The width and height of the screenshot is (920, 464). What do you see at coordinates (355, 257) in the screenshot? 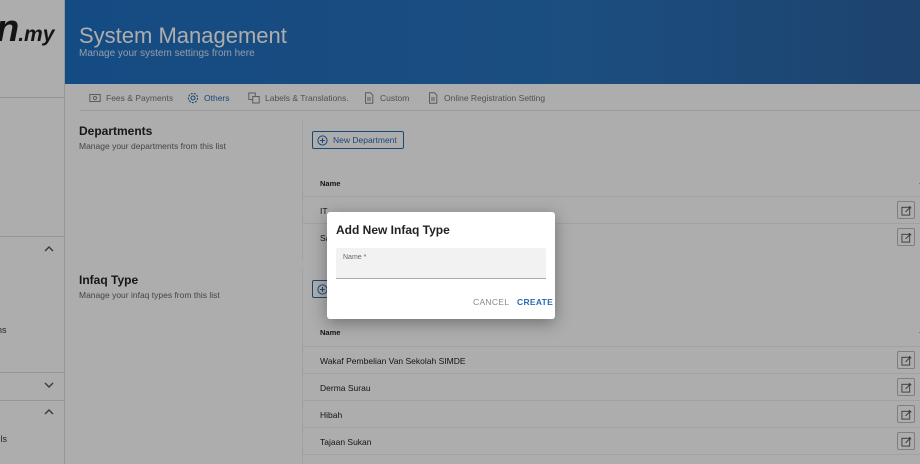
I see `name-field-label: Name *` at bounding box center [355, 257].